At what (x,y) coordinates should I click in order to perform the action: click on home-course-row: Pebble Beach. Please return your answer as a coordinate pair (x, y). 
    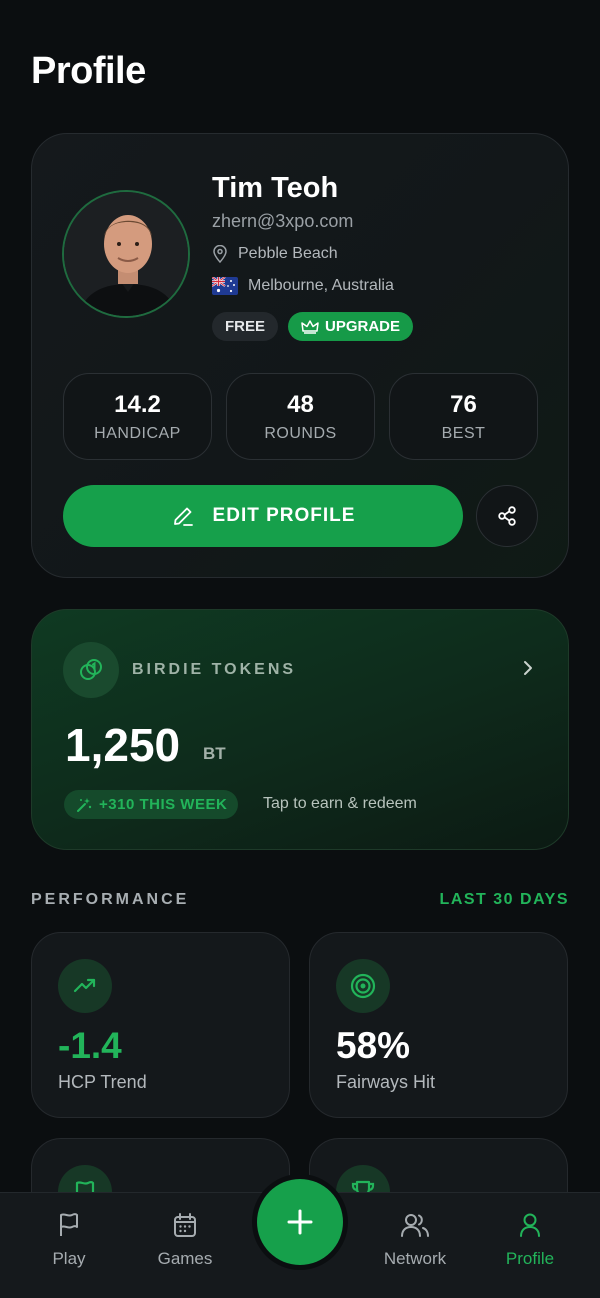
    Looking at the image, I should click on (275, 254).